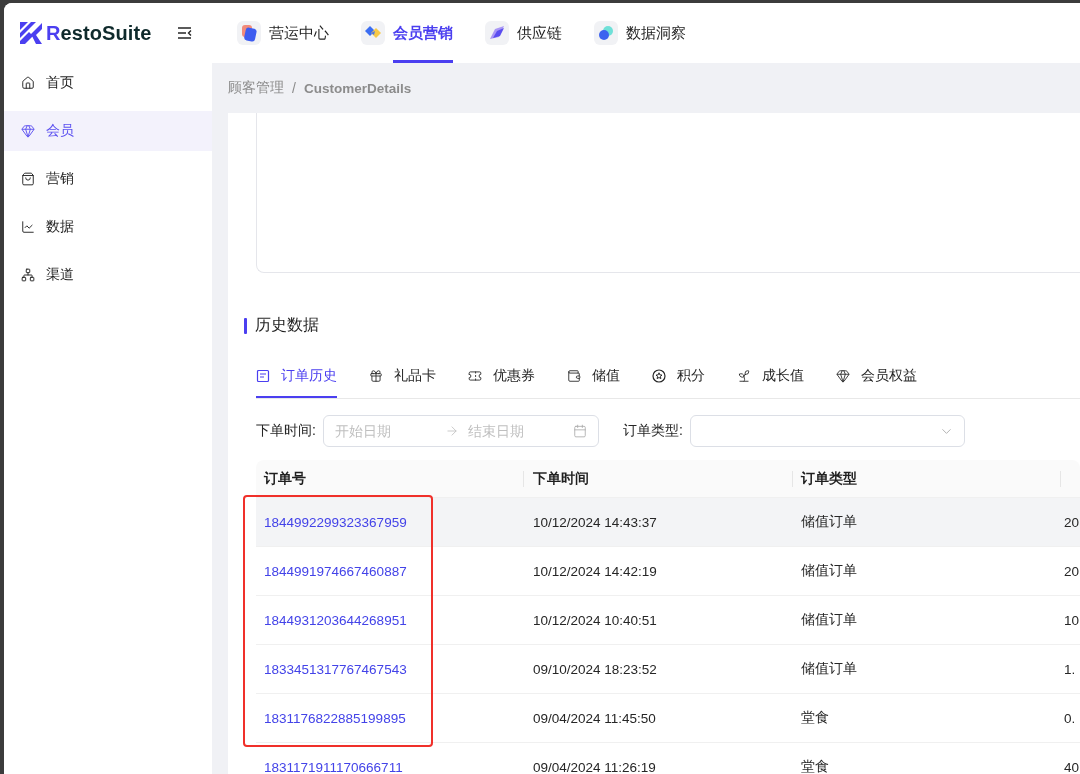  Describe the element at coordinates (606, 33) in the screenshot. I see `overlapping-circles-icon` at that location.